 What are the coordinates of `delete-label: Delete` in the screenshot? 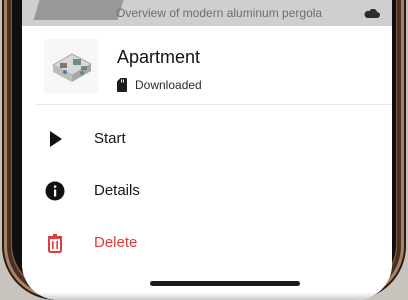 It's located at (116, 242).